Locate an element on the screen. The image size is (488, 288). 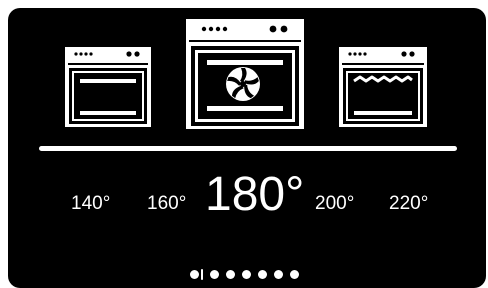
mode-grill-button is located at coordinates (383, 87).